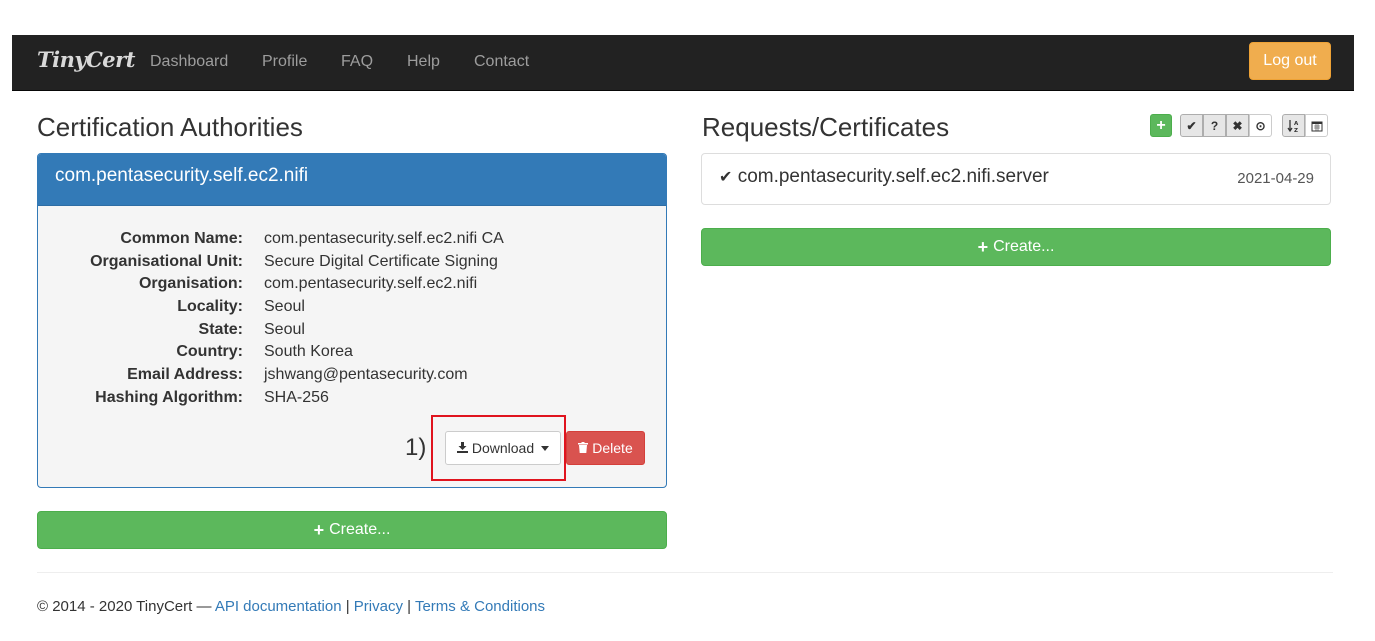 This screenshot has width=1375, height=641. I want to click on field-label: Common Name:, so click(181, 238).